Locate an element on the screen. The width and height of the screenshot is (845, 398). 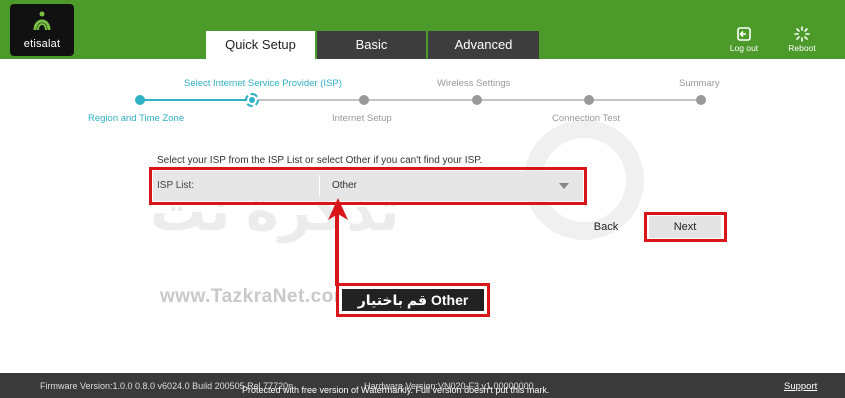
logout-icon is located at coordinates (744, 34).